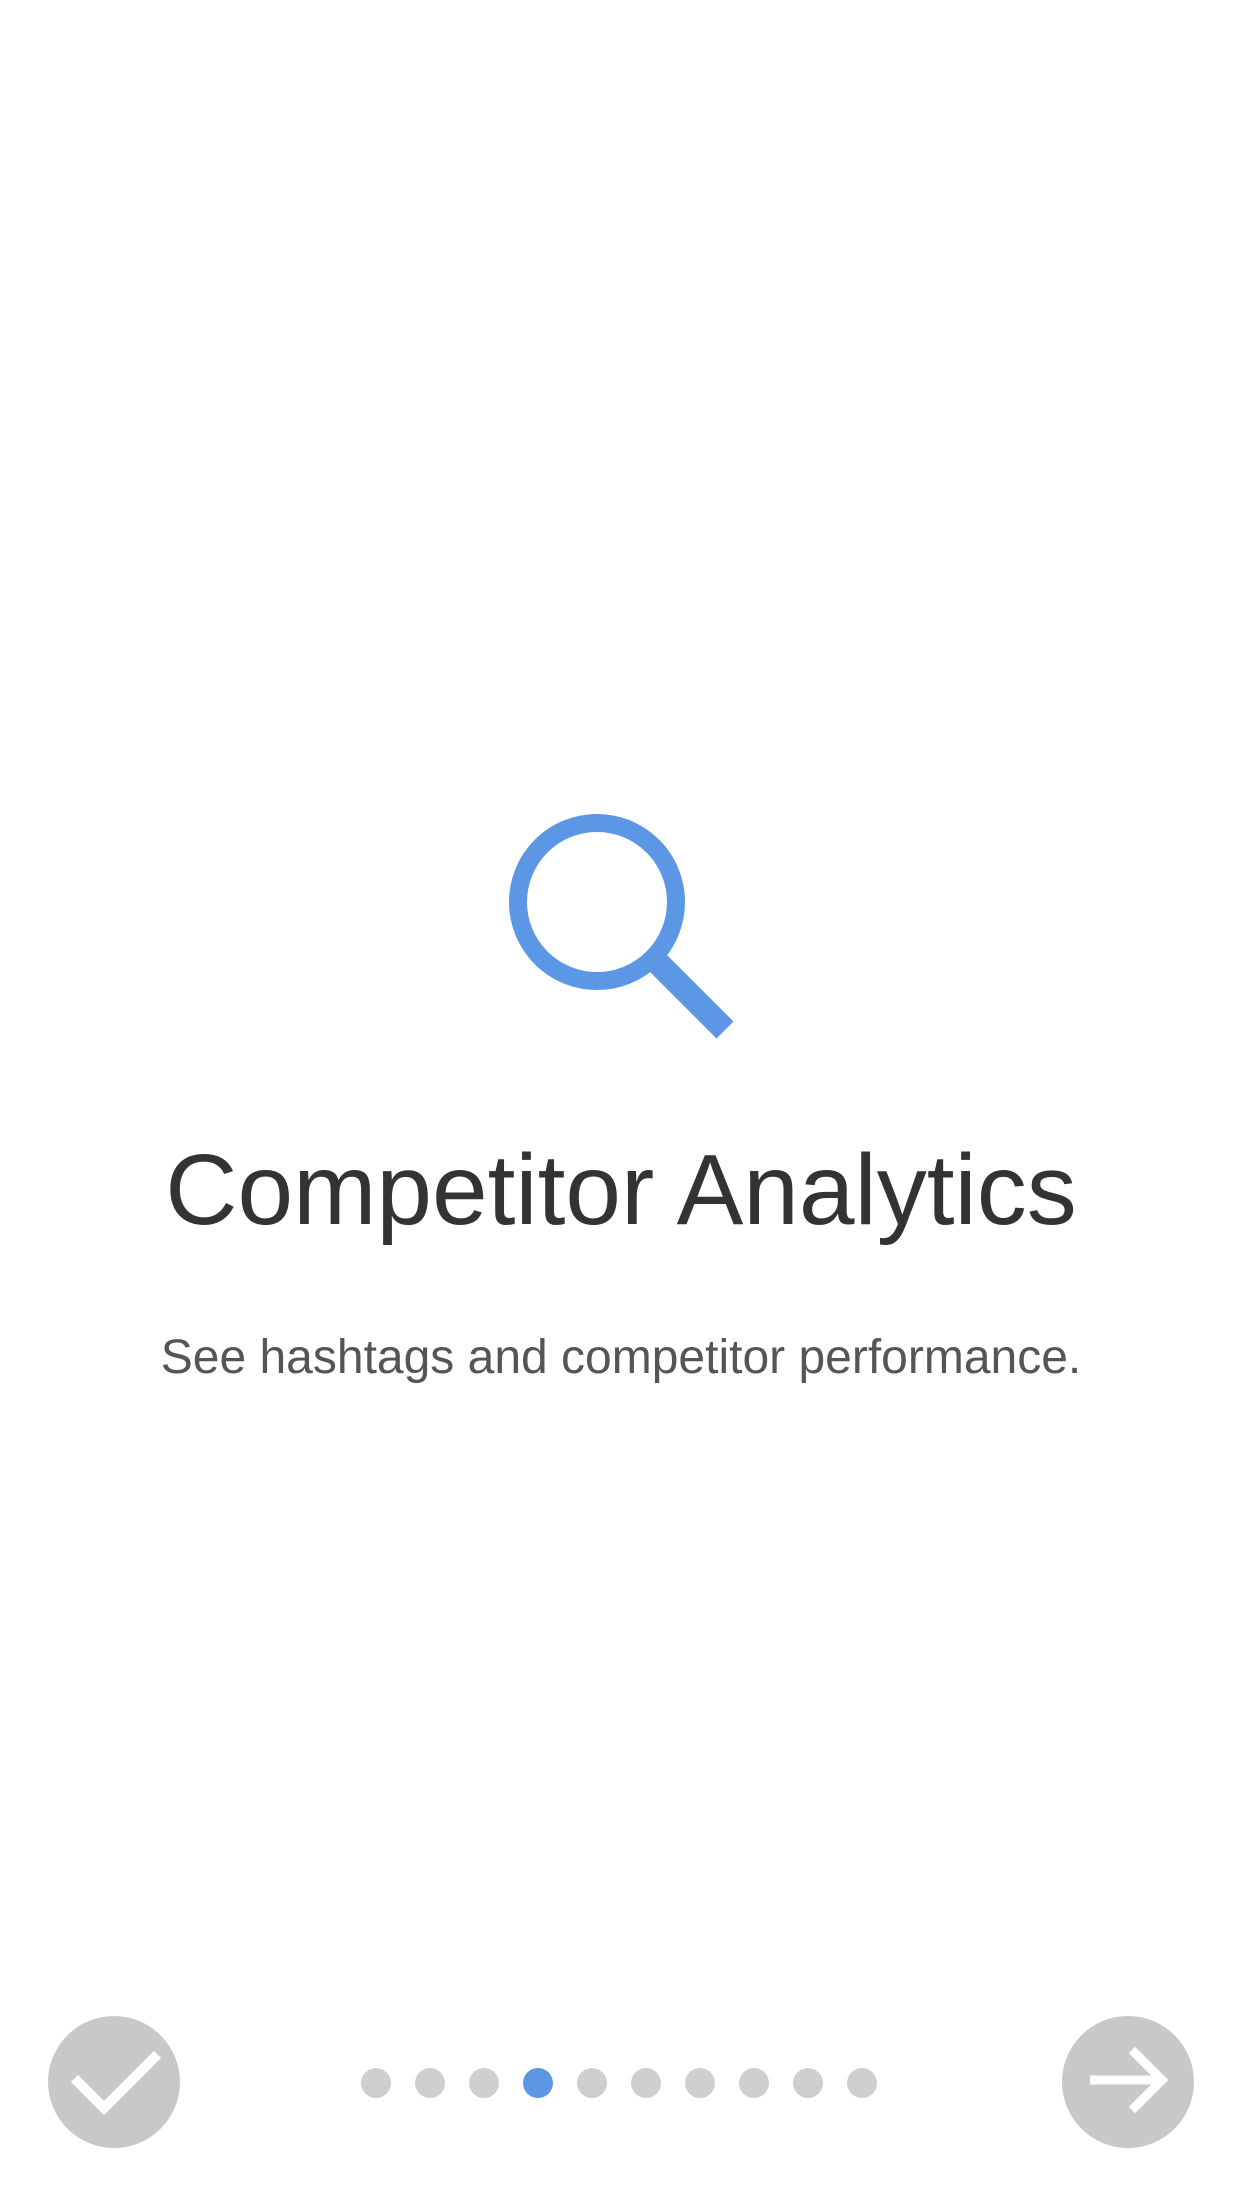 The height and width of the screenshot is (2208, 1242). I want to click on arrow-right-icon, so click(1129, 2080).